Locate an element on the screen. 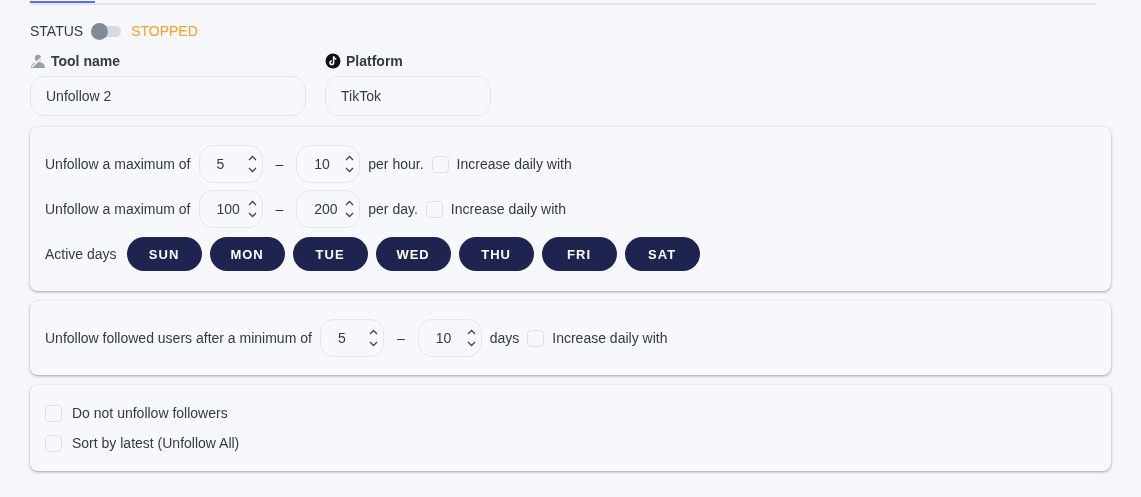  checkbox-label: Do not unfollow followers is located at coordinates (150, 413).